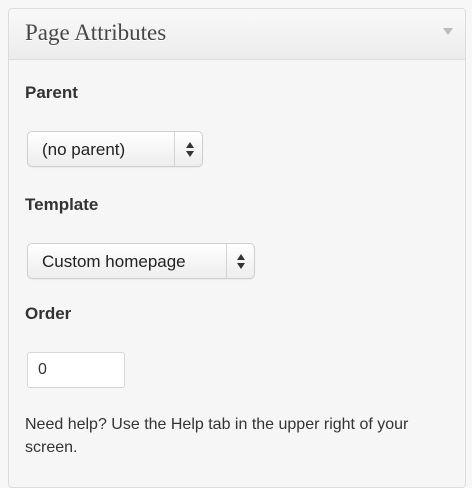 The image size is (472, 488). I want to click on parent-select: (no parent), so click(115, 149).